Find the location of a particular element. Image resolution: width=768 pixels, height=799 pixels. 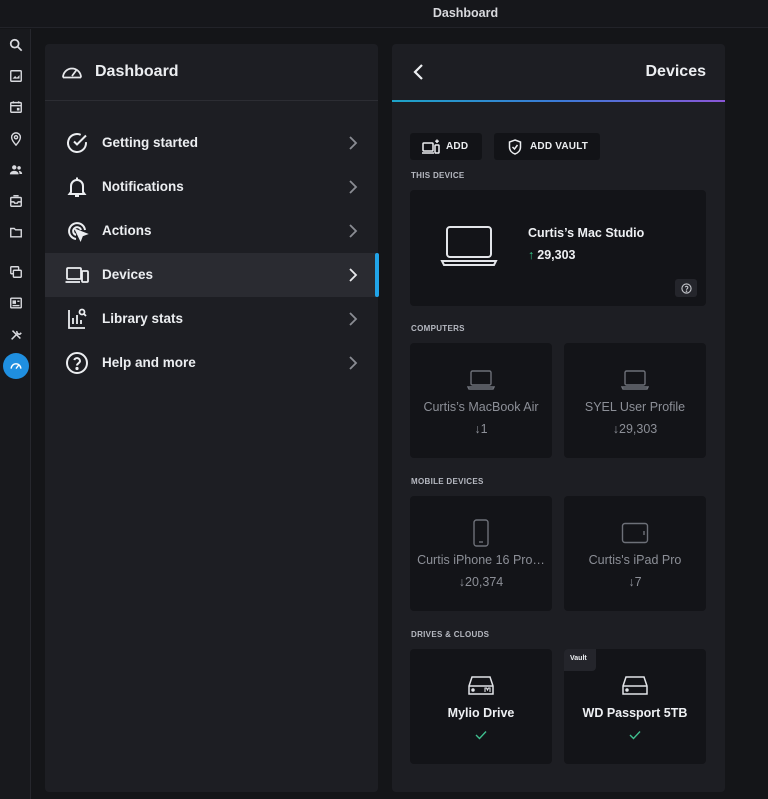

vault-badge: Vault is located at coordinates (580, 660).